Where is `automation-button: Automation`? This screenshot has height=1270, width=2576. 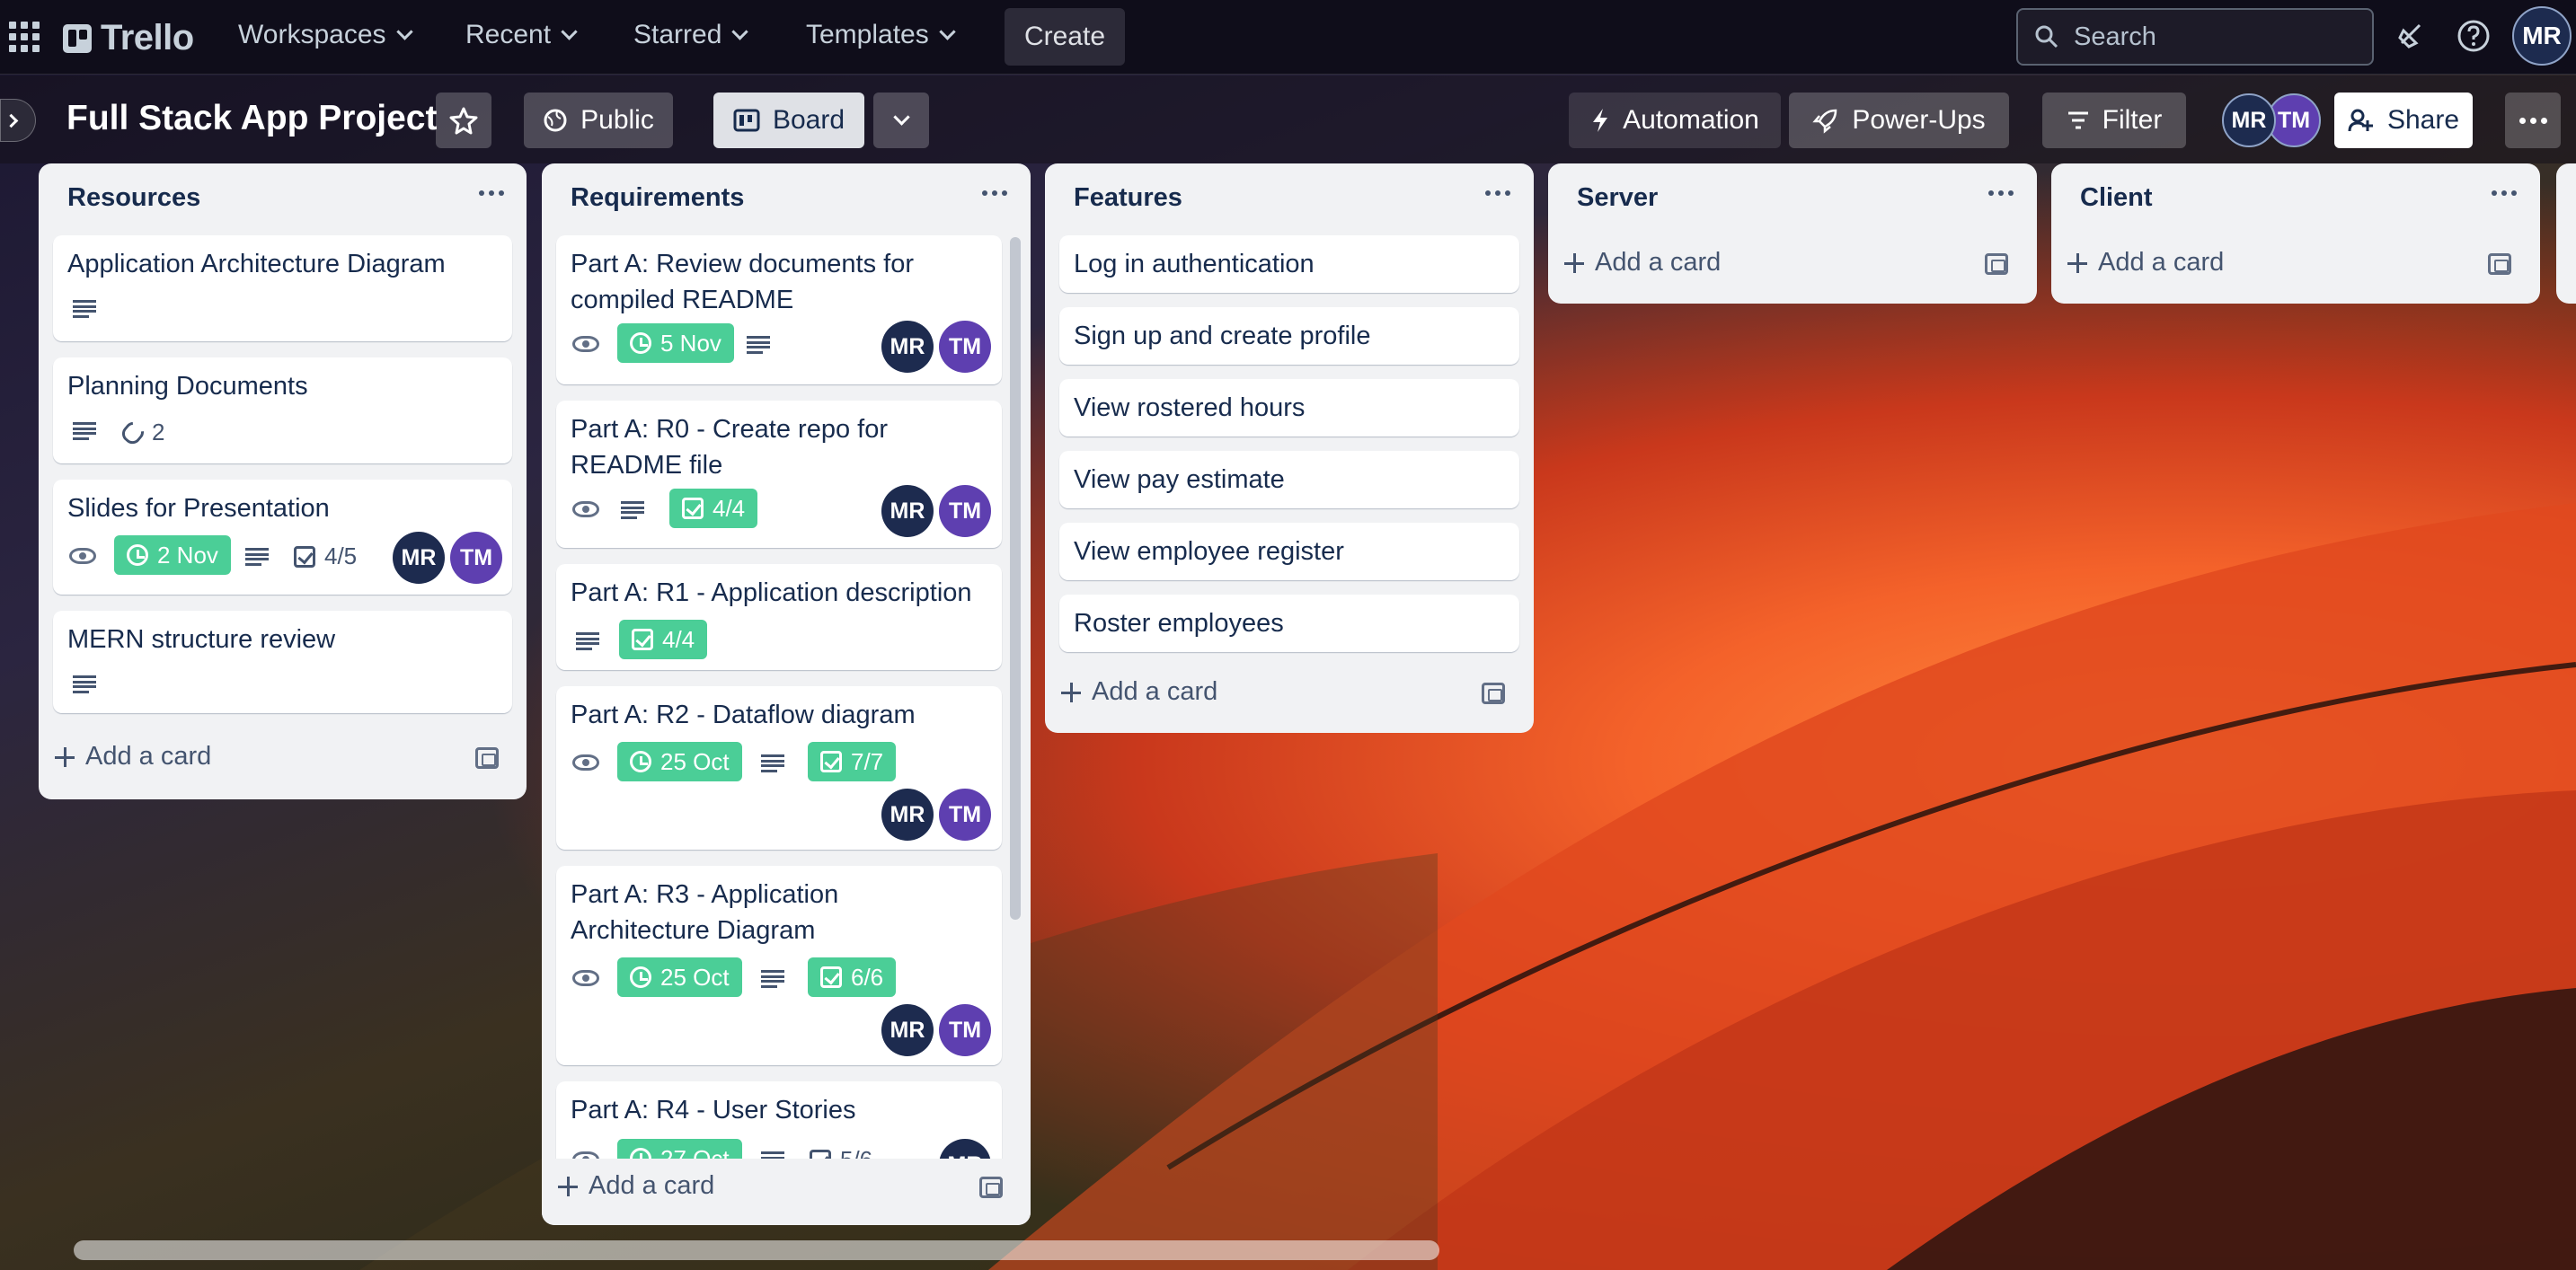
automation-button: Automation is located at coordinates (1675, 121).